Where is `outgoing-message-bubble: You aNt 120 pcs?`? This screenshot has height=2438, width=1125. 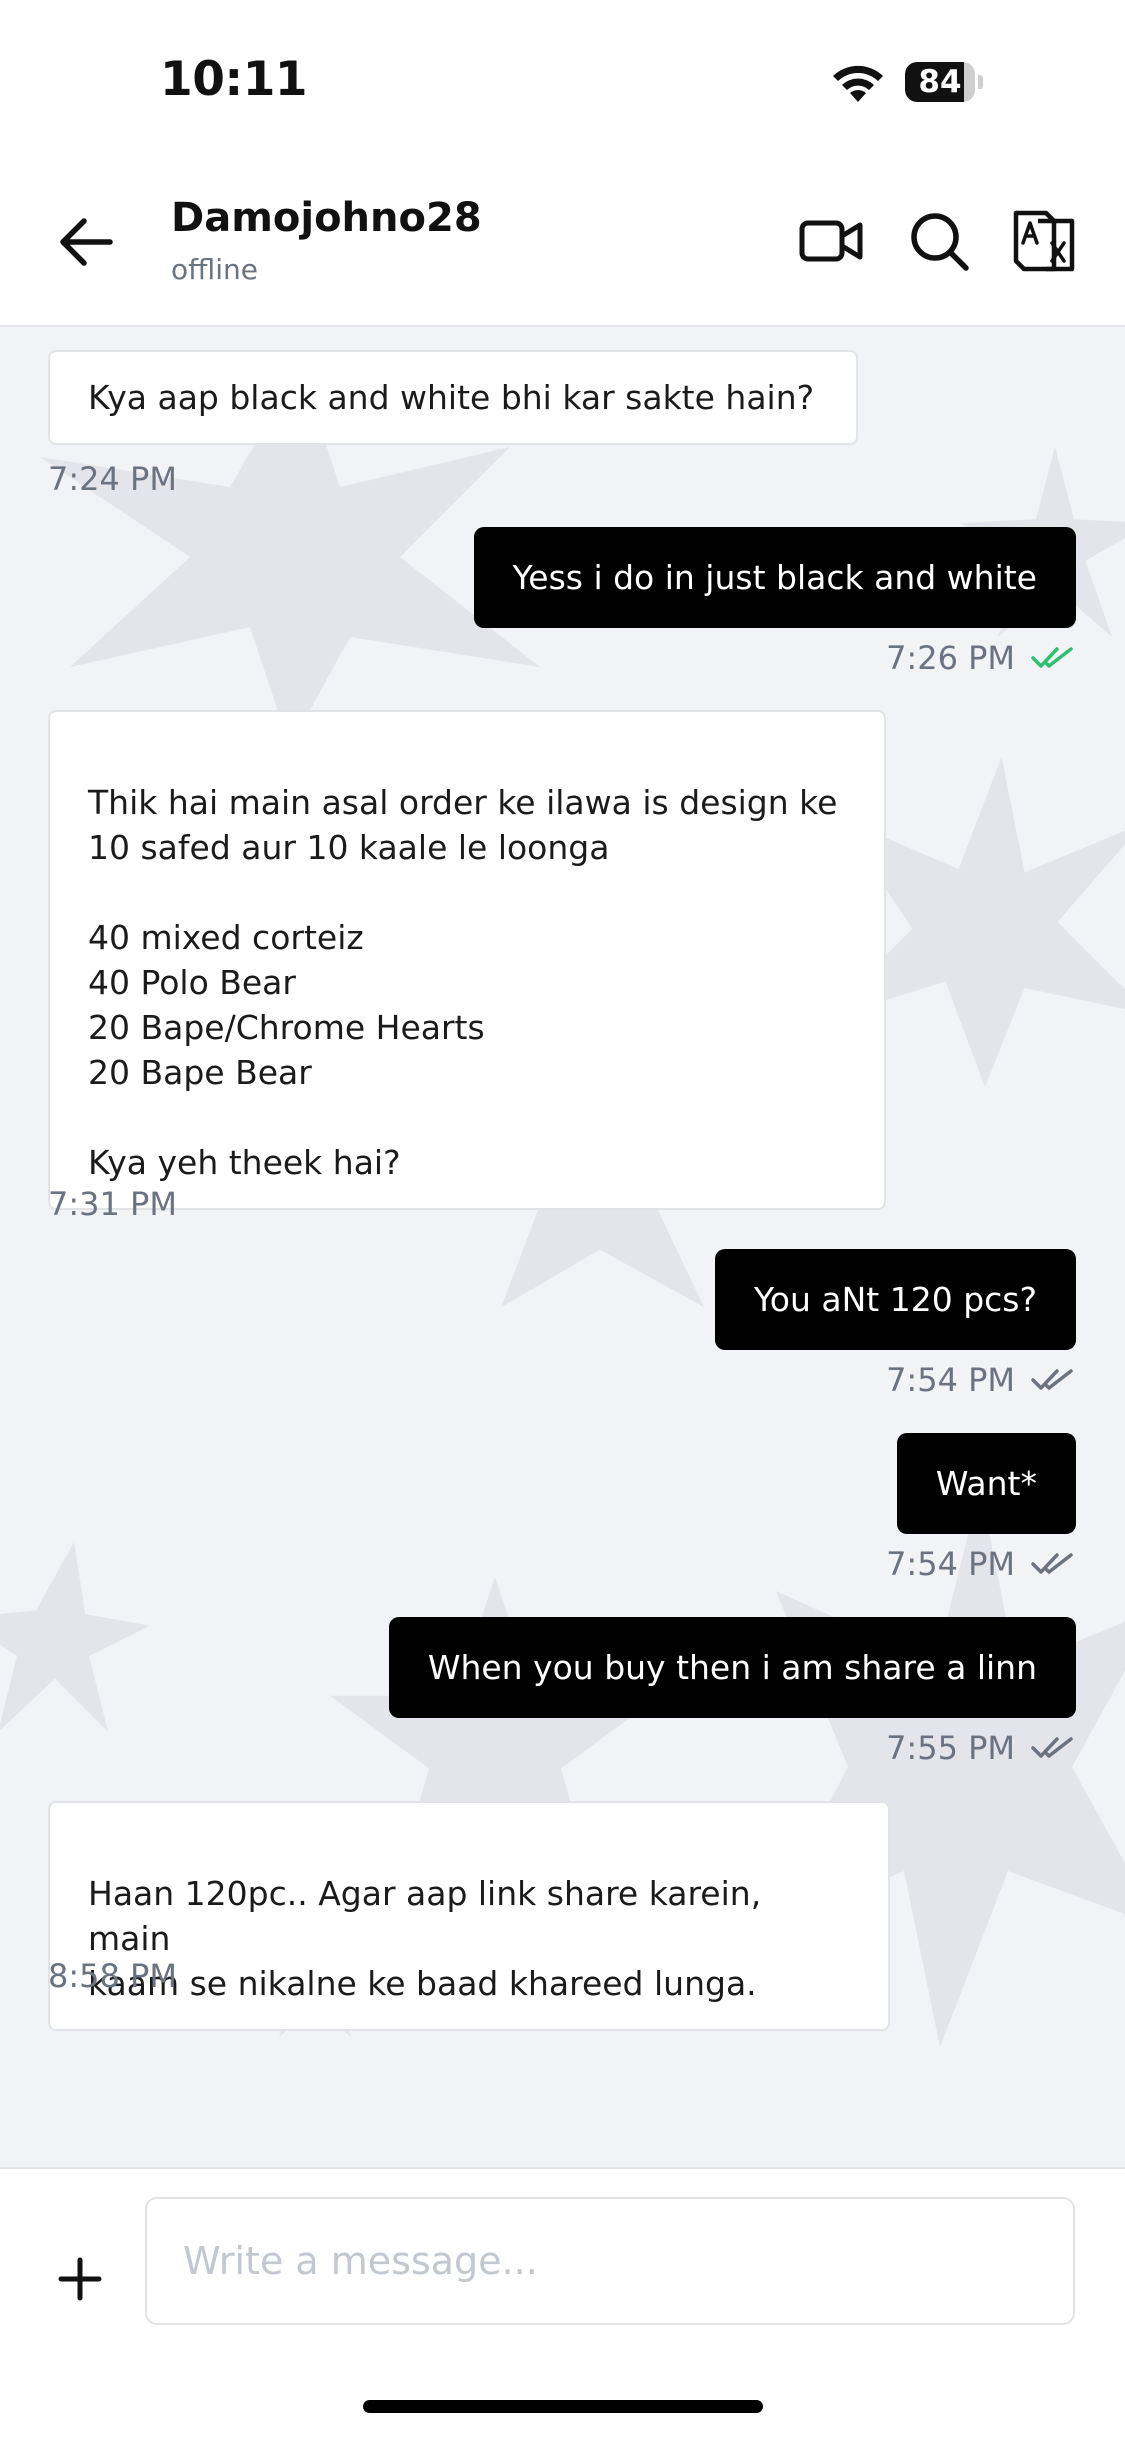 outgoing-message-bubble: You aNt 120 pcs? is located at coordinates (895, 1299).